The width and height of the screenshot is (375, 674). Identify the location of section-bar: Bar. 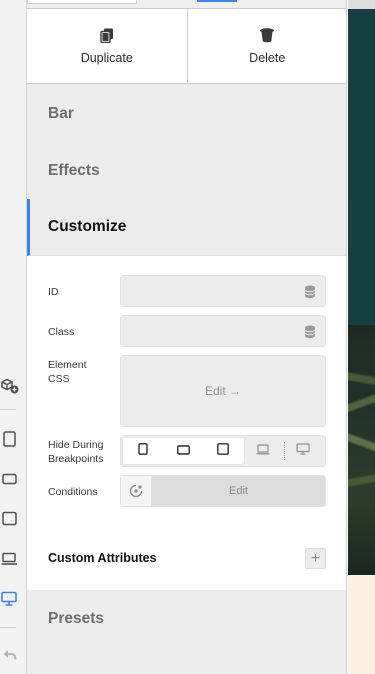
(186, 113).